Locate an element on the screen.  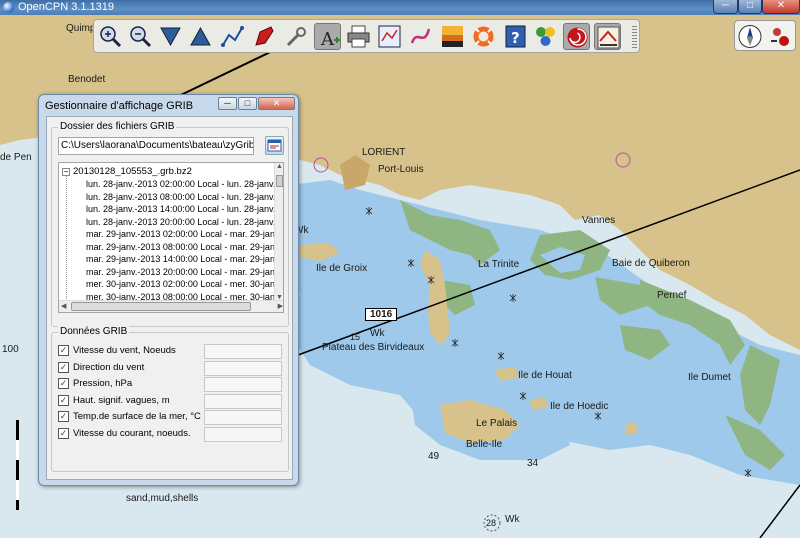
route-manager-button is located at coordinates (389, 36).